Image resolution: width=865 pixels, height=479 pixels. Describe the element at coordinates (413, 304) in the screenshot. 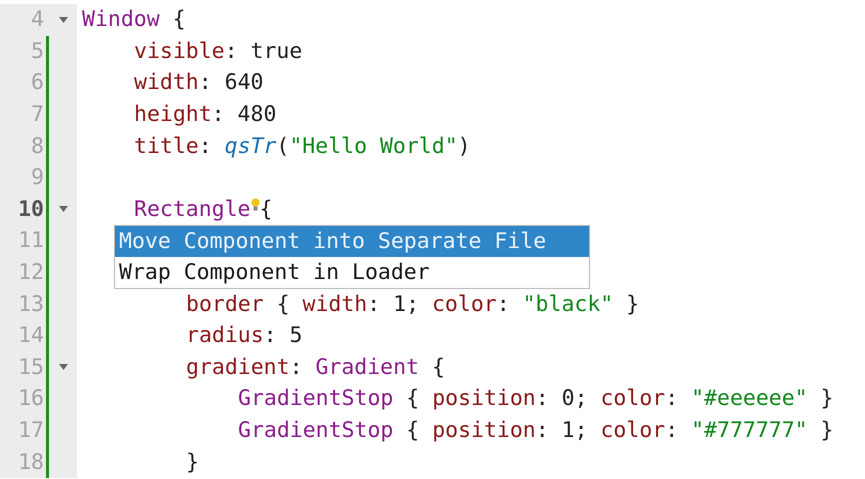

I see `code-text: border { width: 1; color: "black" }` at that location.